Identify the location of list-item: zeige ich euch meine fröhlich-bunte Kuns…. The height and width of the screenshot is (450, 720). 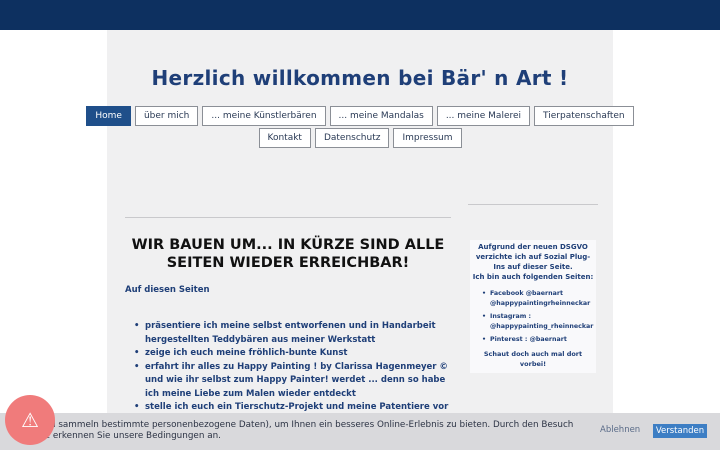
(292, 354).